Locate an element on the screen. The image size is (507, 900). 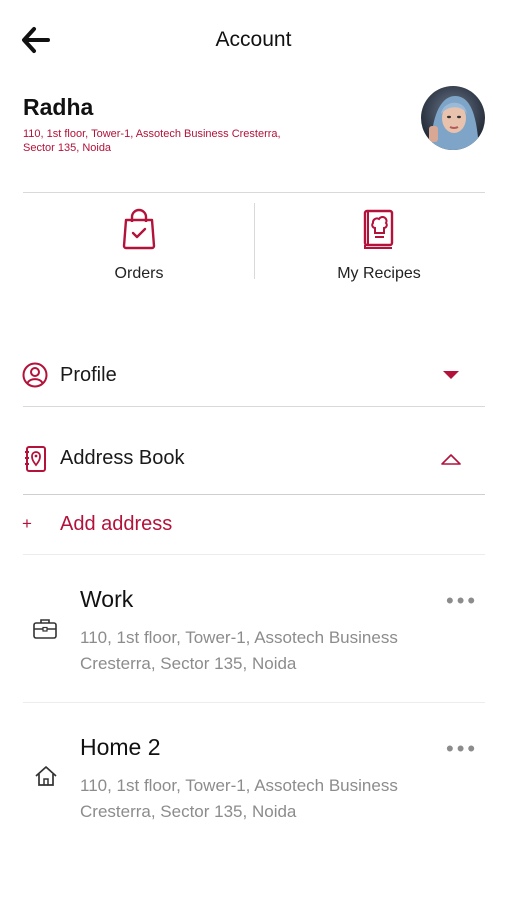
address-title: Home 2 is located at coordinates (120, 747).